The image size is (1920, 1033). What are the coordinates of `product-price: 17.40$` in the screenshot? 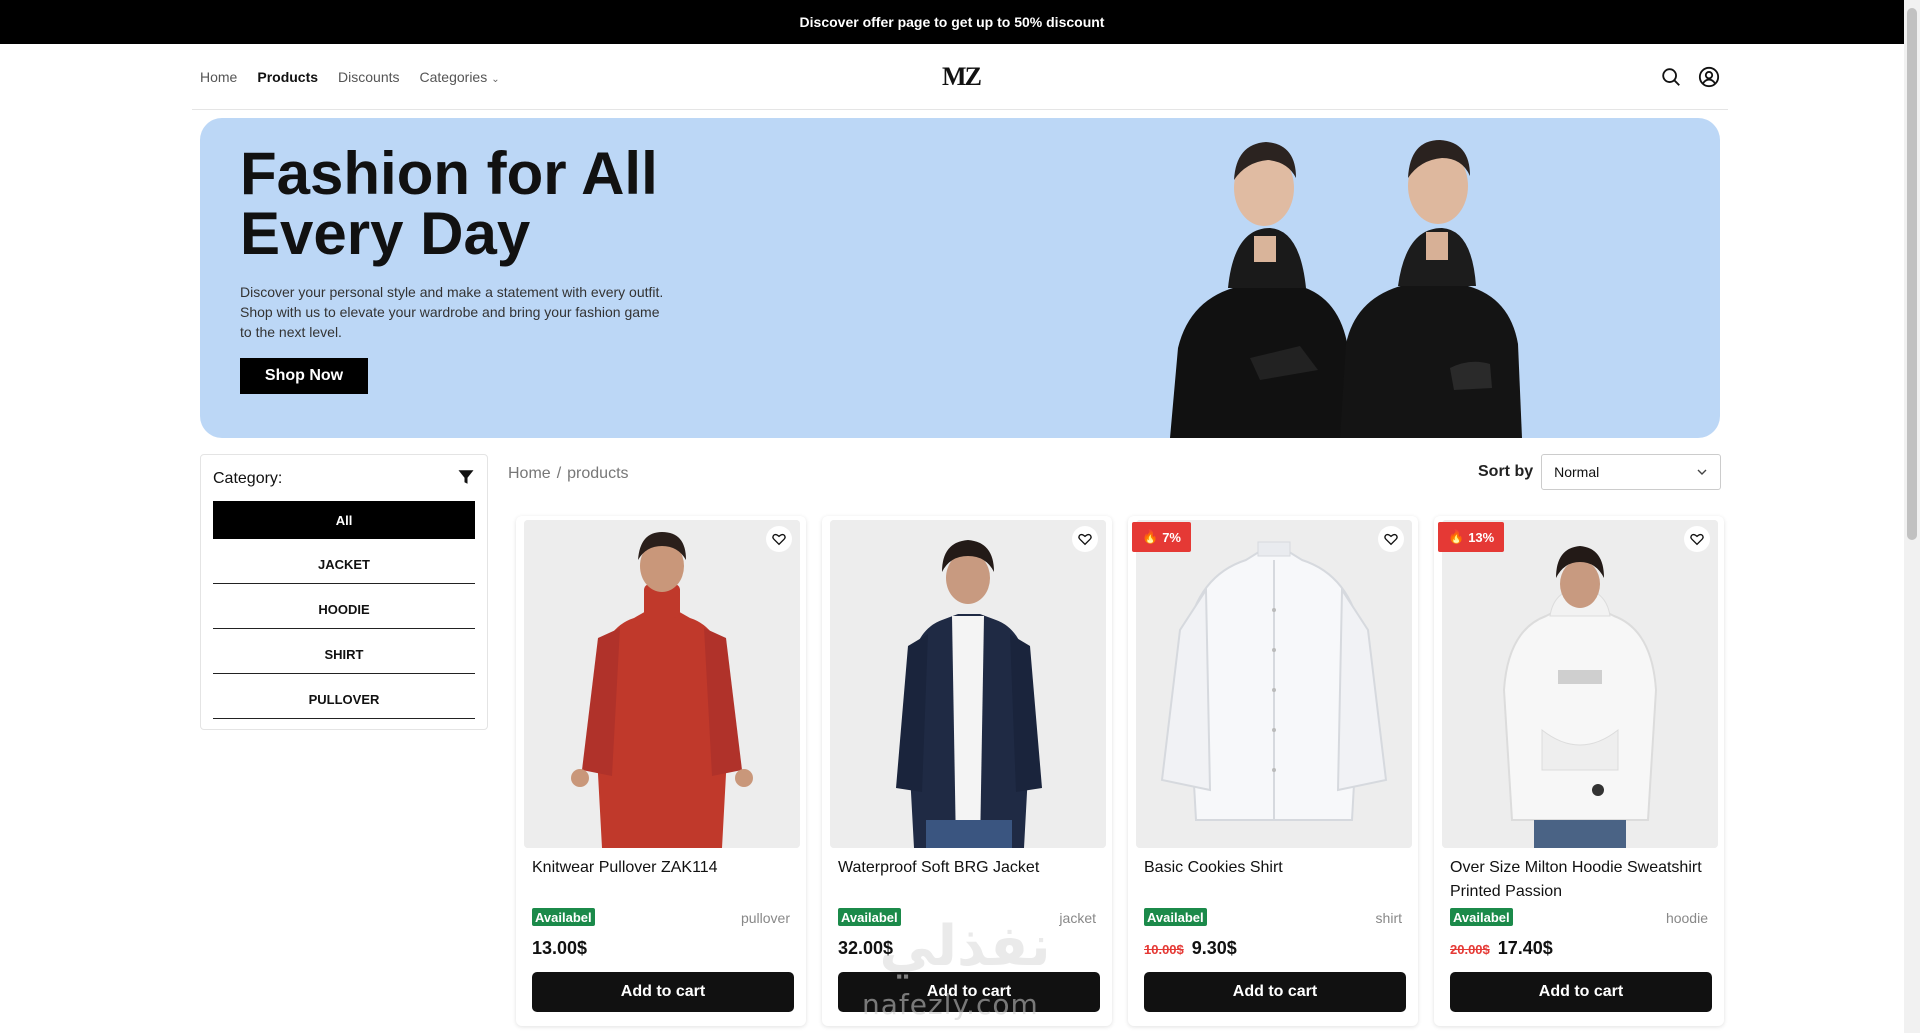 It's located at (1525, 948).